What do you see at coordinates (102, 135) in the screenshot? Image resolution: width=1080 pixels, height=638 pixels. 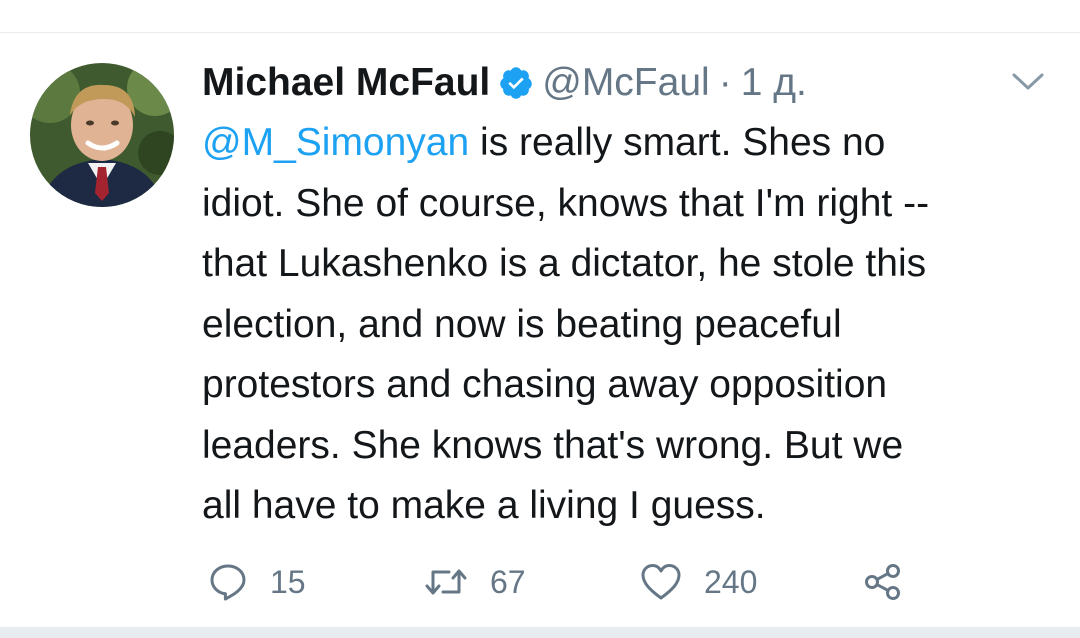 I see `avatar` at bounding box center [102, 135].